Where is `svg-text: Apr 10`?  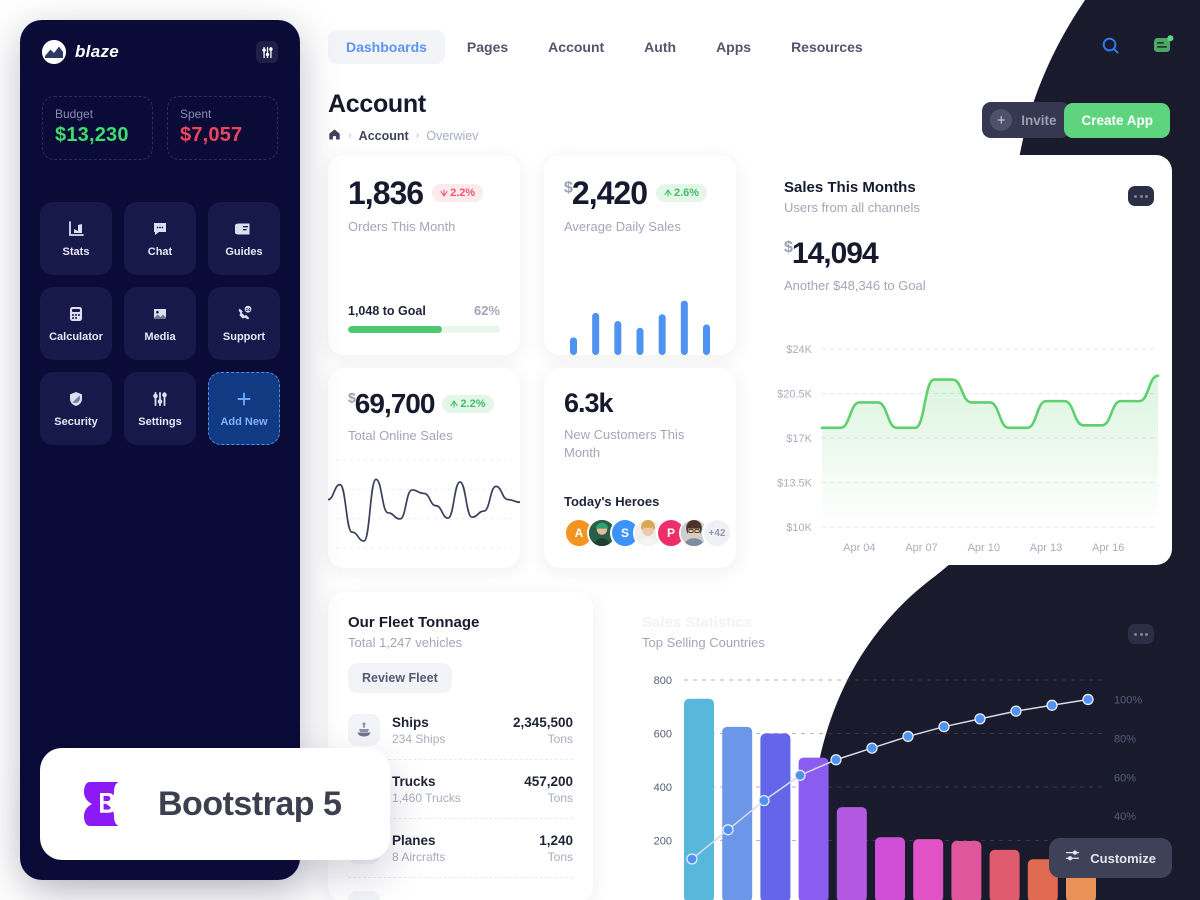 svg-text: Apr 10 is located at coordinates (984, 548).